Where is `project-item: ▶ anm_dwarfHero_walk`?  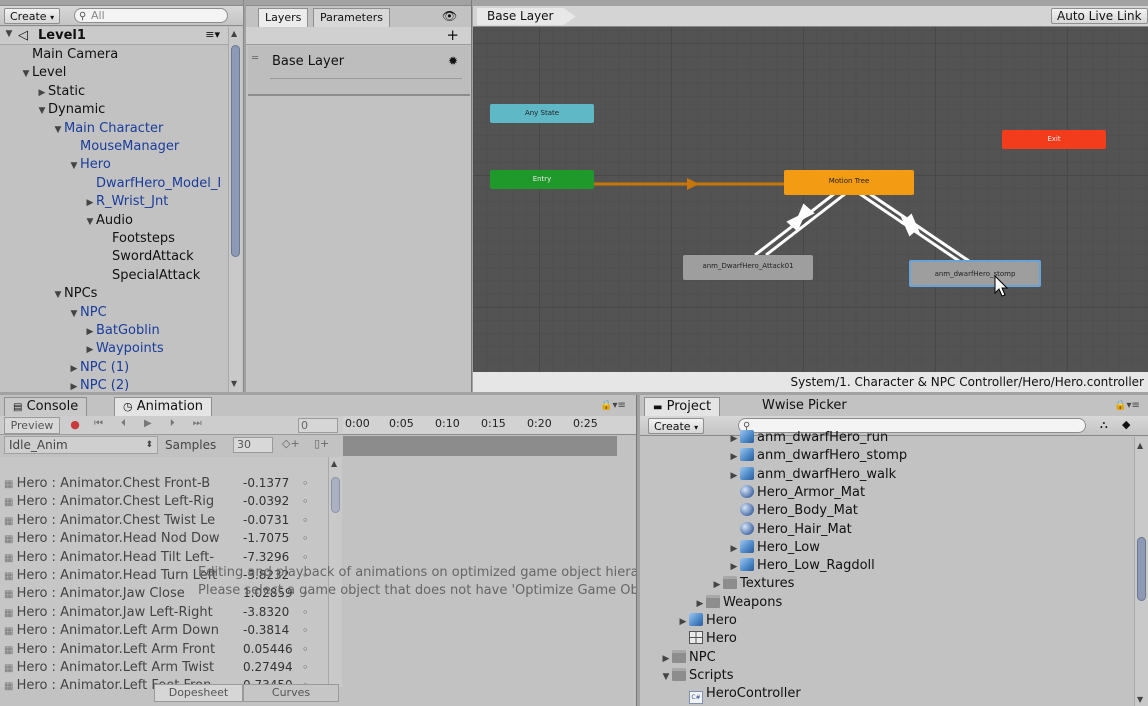
project-item: ▶ anm_dwarfHero_walk is located at coordinates (812, 475).